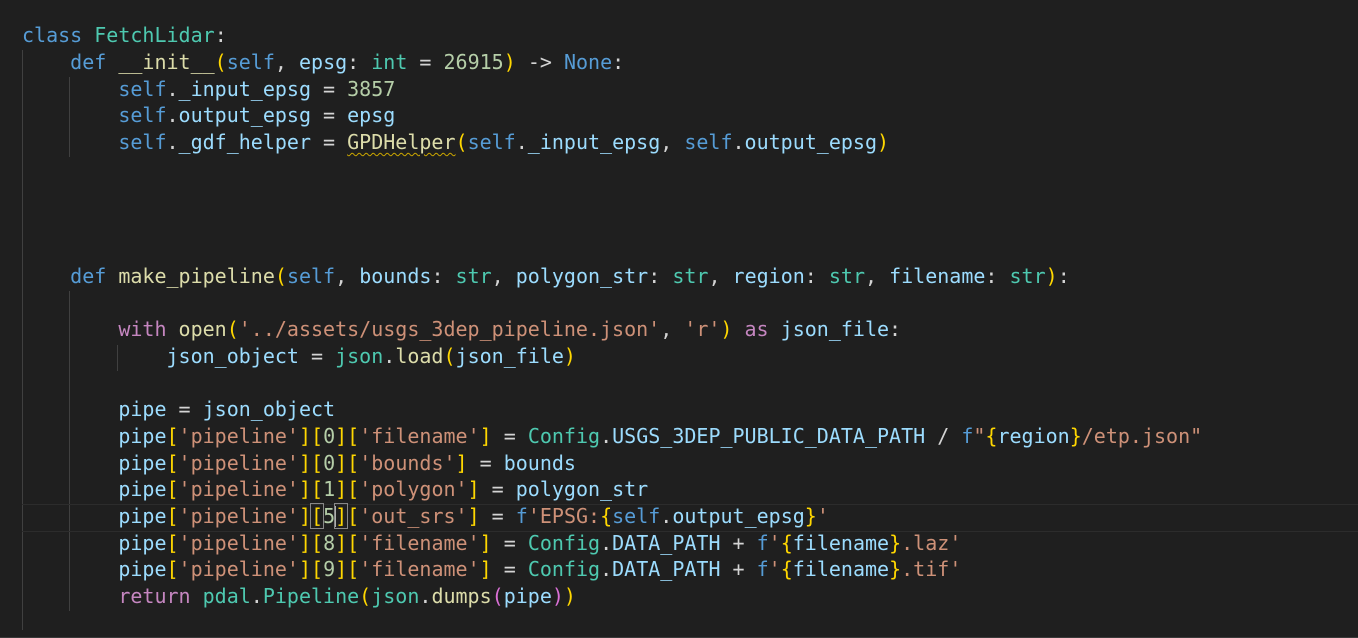 The image size is (1358, 638). What do you see at coordinates (401, 142) in the screenshot?
I see `warning-squiggle: GPDHelper` at bounding box center [401, 142].